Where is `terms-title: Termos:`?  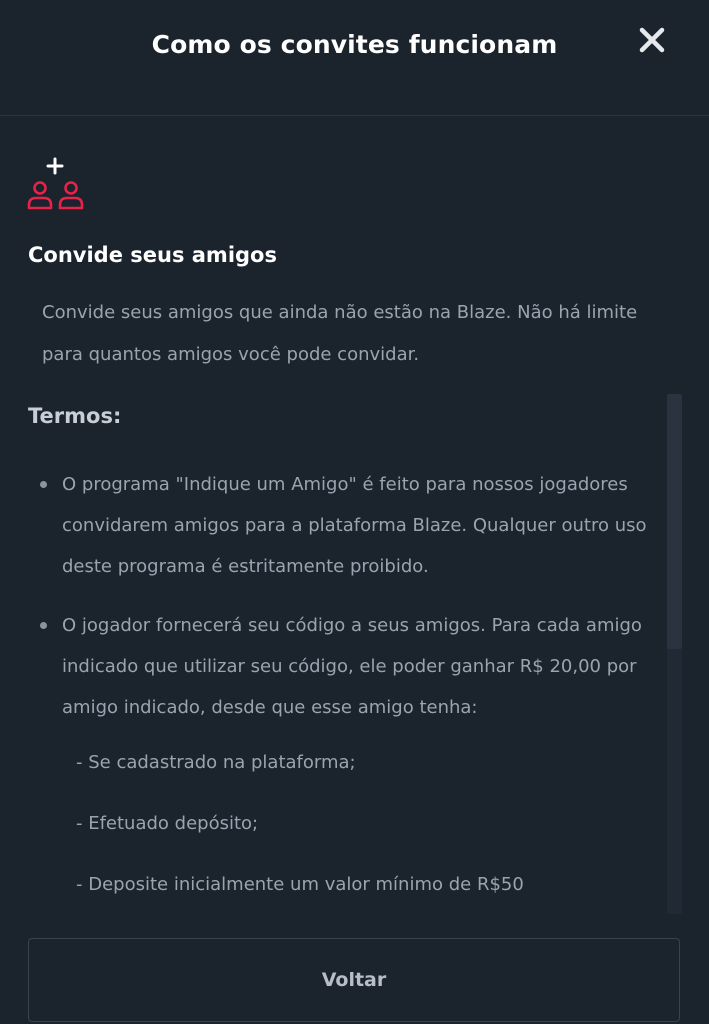 terms-title: Termos: is located at coordinates (75, 416).